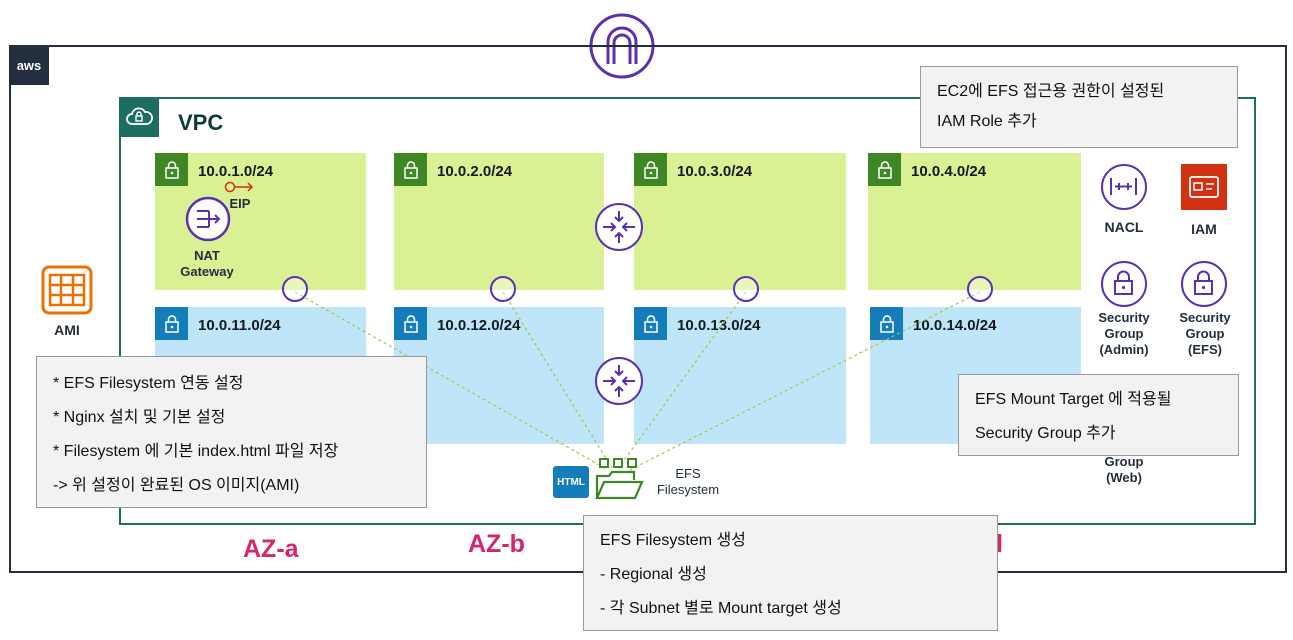 This screenshot has width=1293, height=640. I want to click on nat-gateway-label: NAT Gateway, so click(207, 263).